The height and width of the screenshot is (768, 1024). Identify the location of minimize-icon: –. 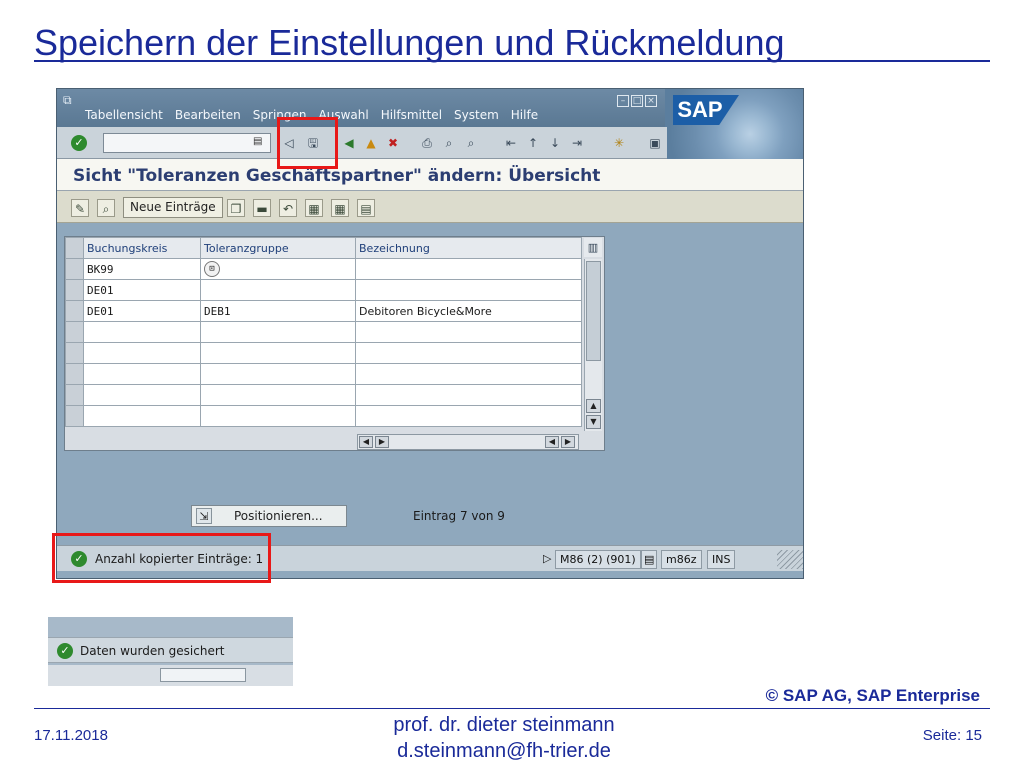
(623, 101).